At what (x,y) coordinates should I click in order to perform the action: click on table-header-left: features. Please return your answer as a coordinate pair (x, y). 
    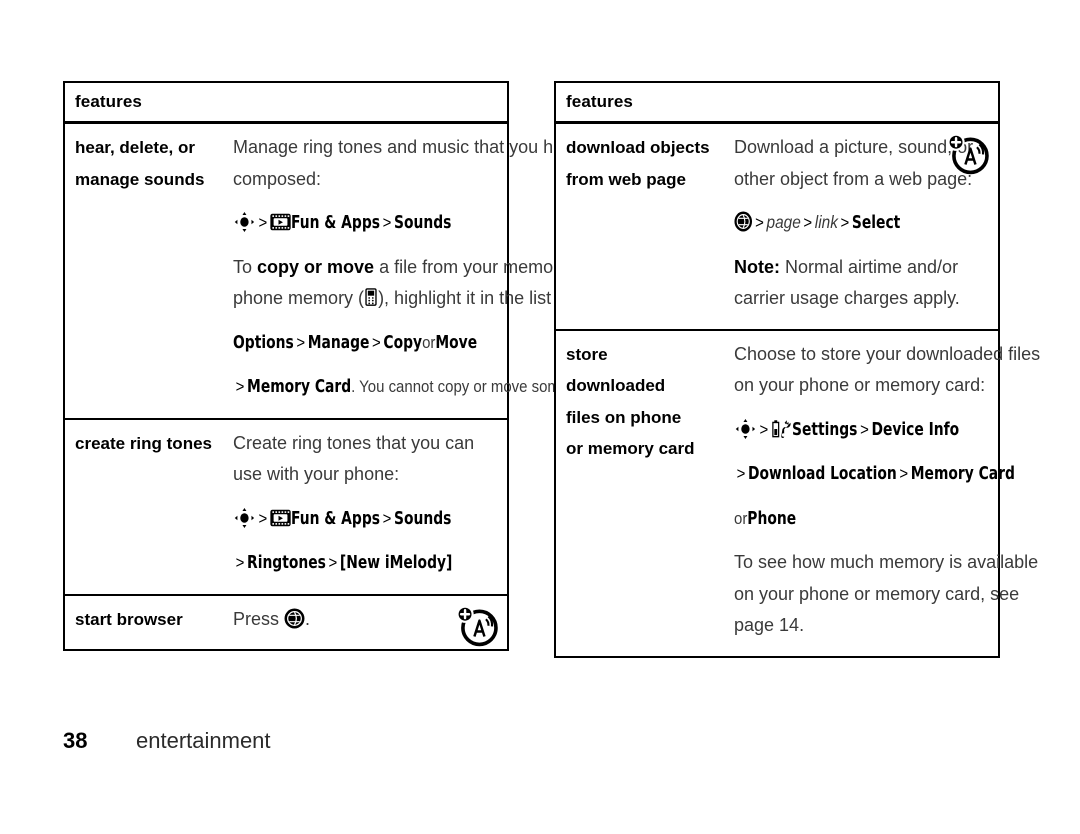
    Looking at the image, I should click on (286, 103).